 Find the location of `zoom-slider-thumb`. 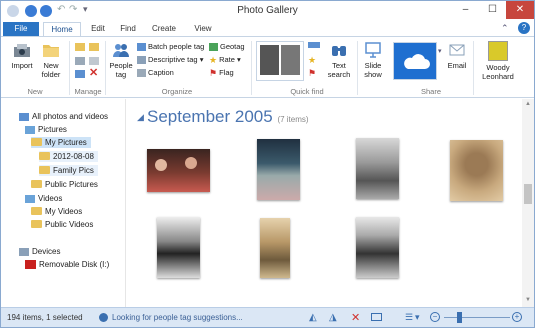

zoom-slider-thumb is located at coordinates (459, 317).